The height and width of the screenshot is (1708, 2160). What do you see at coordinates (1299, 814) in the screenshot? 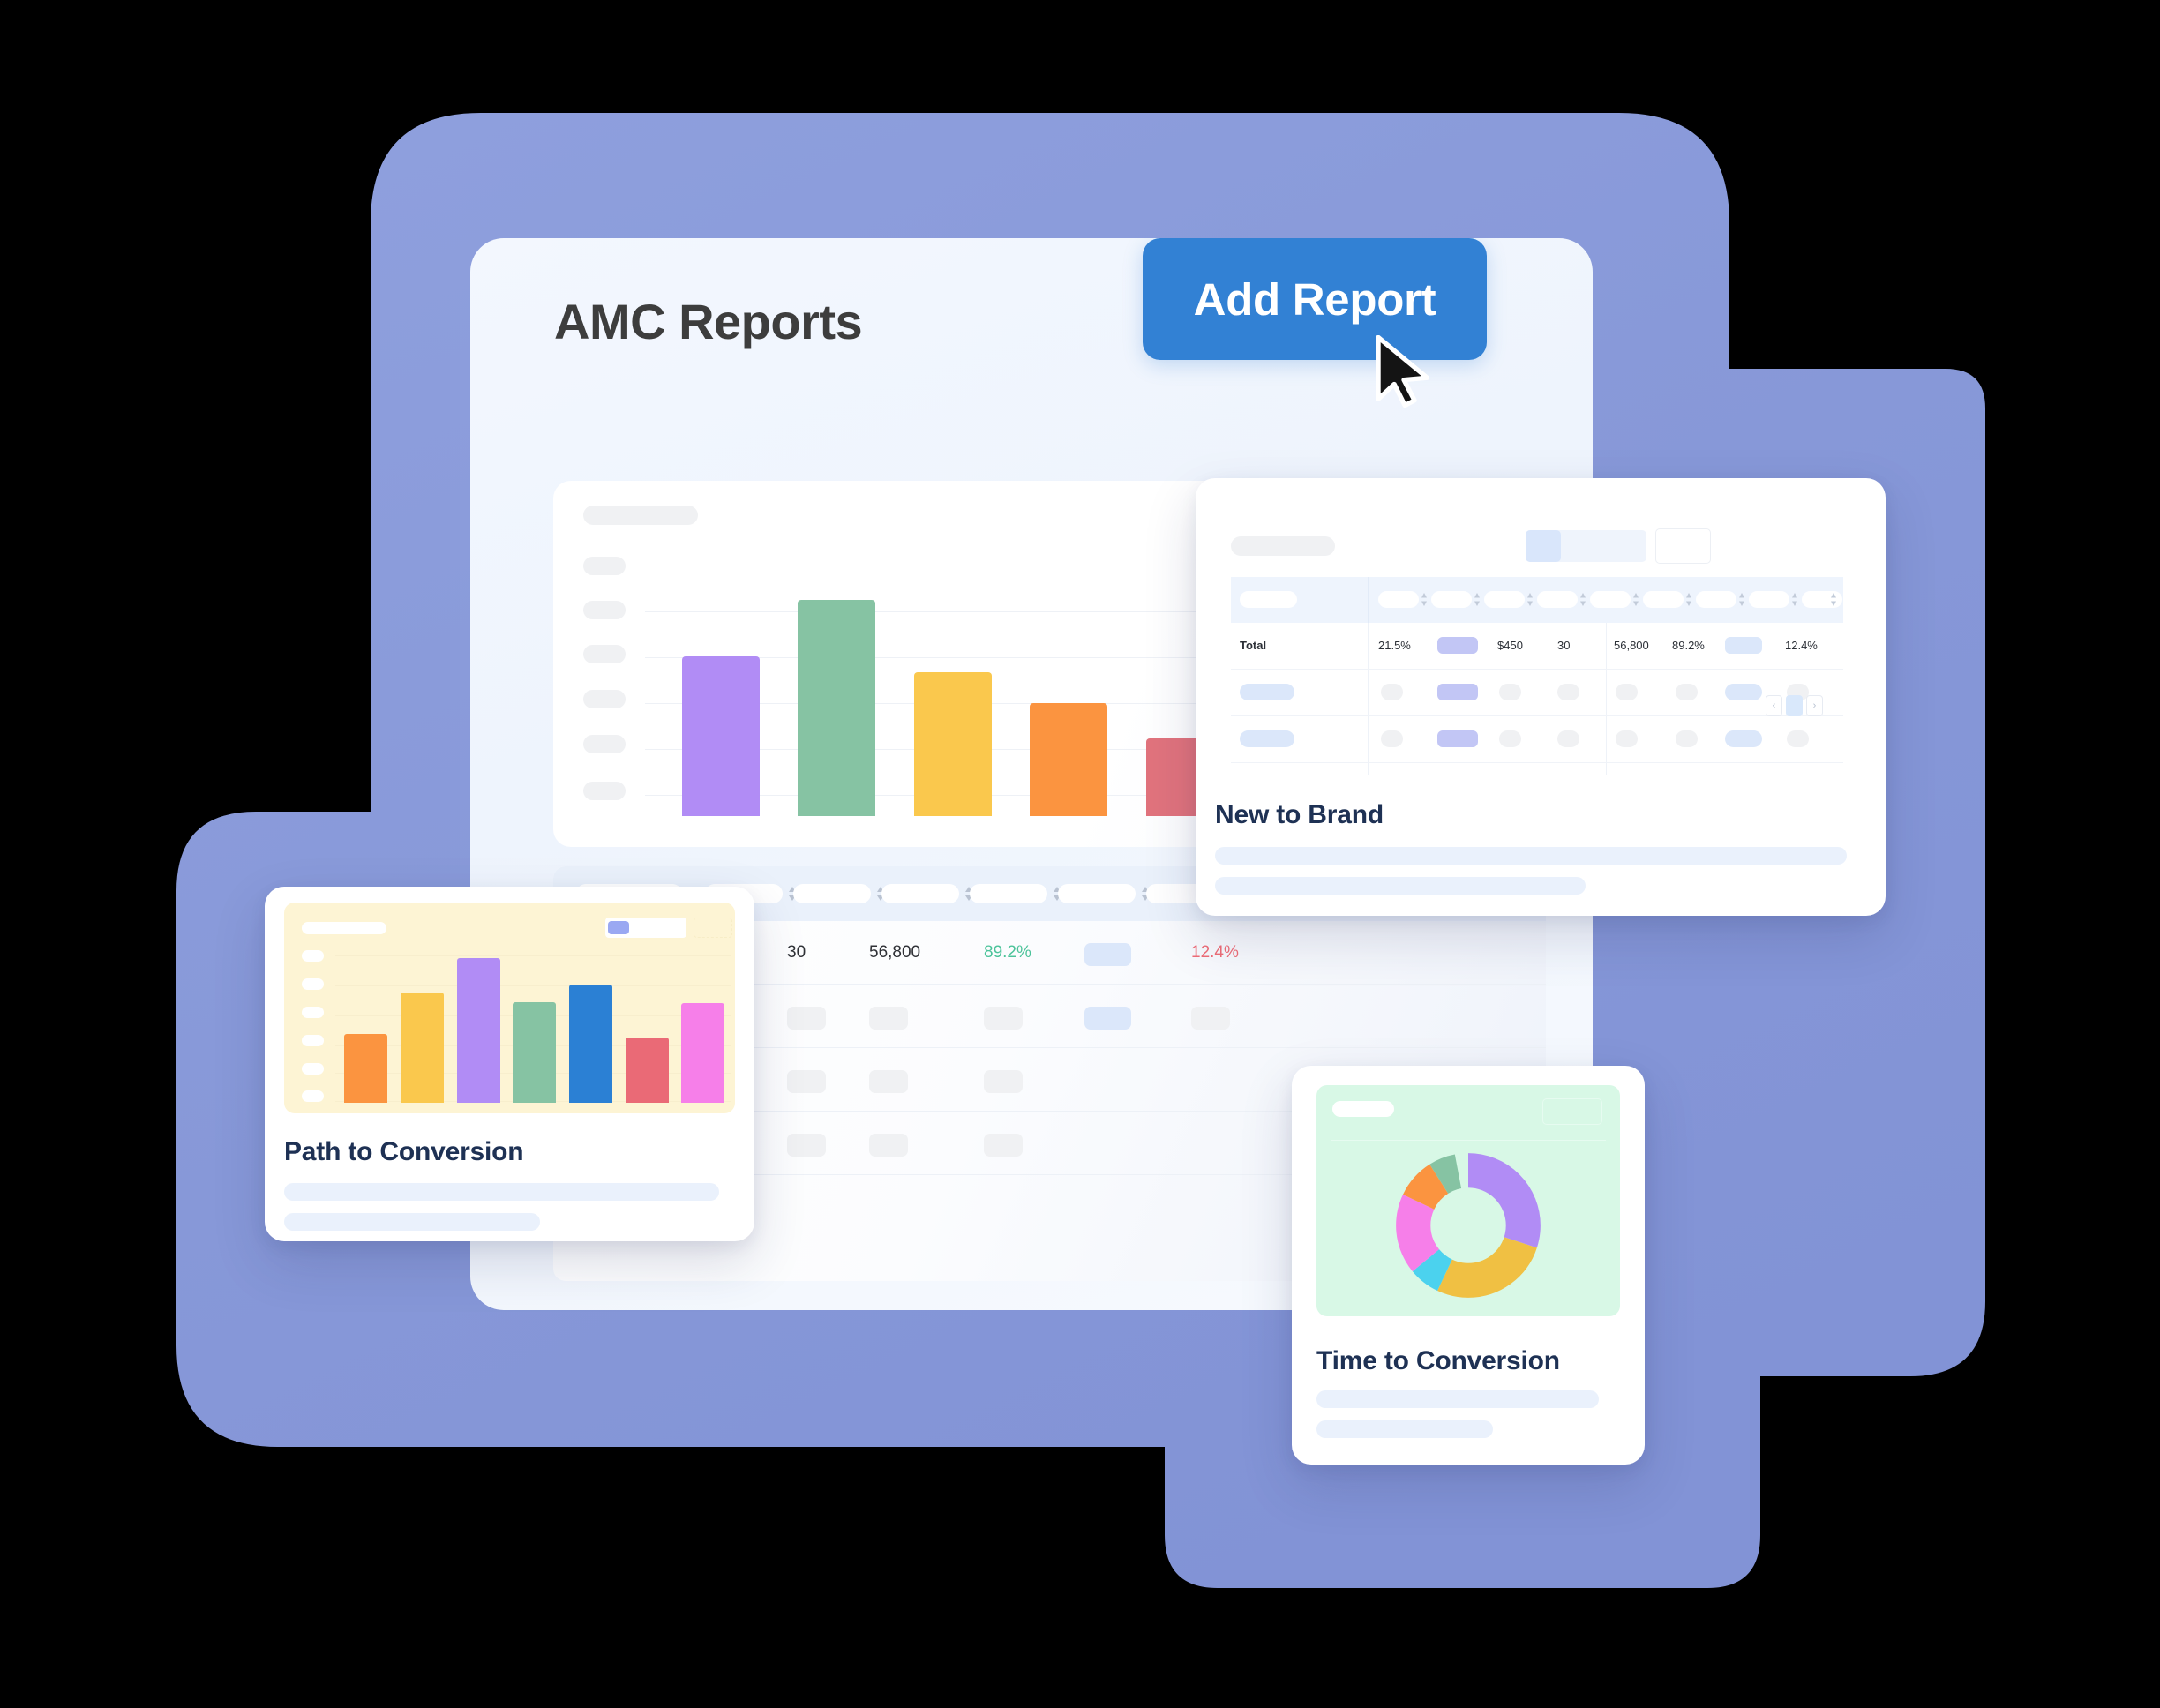
I see `card-title-new-to-brand: New to Brand` at bounding box center [1299, 814].